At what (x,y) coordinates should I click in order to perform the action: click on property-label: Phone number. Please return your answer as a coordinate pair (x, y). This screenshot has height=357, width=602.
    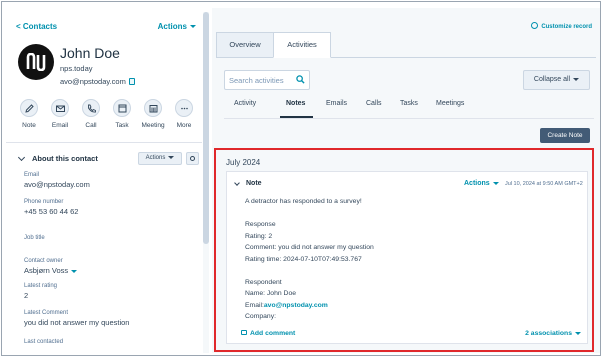
    Looking at the image, I should click on (44, 202).